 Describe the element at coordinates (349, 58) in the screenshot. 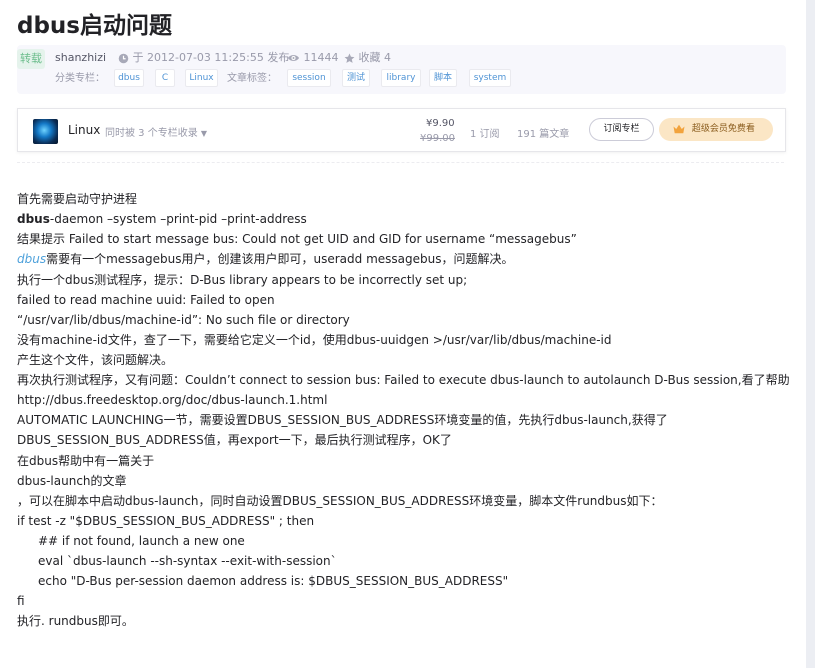

I see `star-icon` at that location.